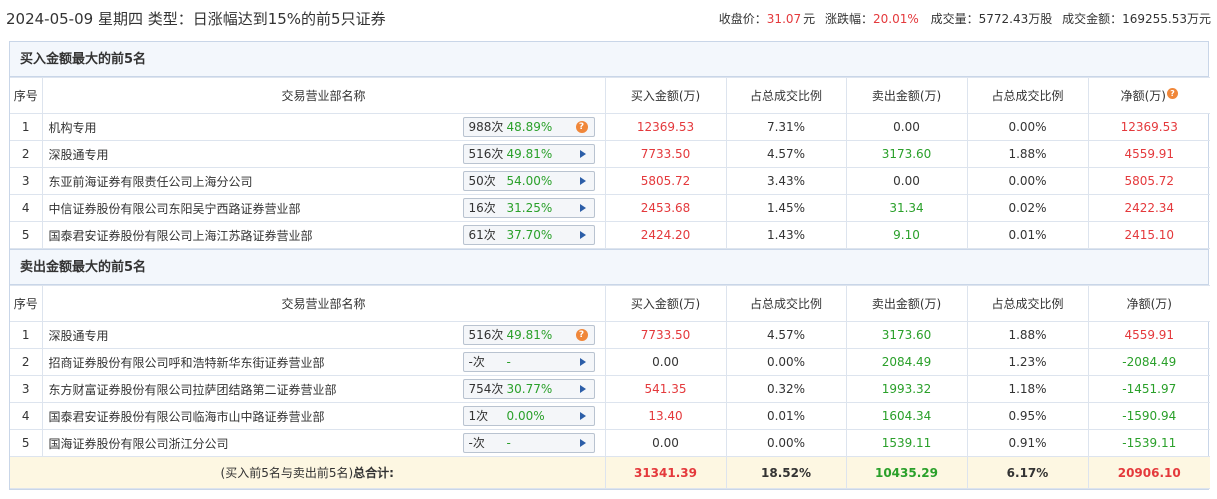 The height and width of the screenshot is (499, 1217). What do you see at coordinates (1148, 389) in the screenshot?
I see `net-amount: -1451.97` at bounding box center [1148, 389].